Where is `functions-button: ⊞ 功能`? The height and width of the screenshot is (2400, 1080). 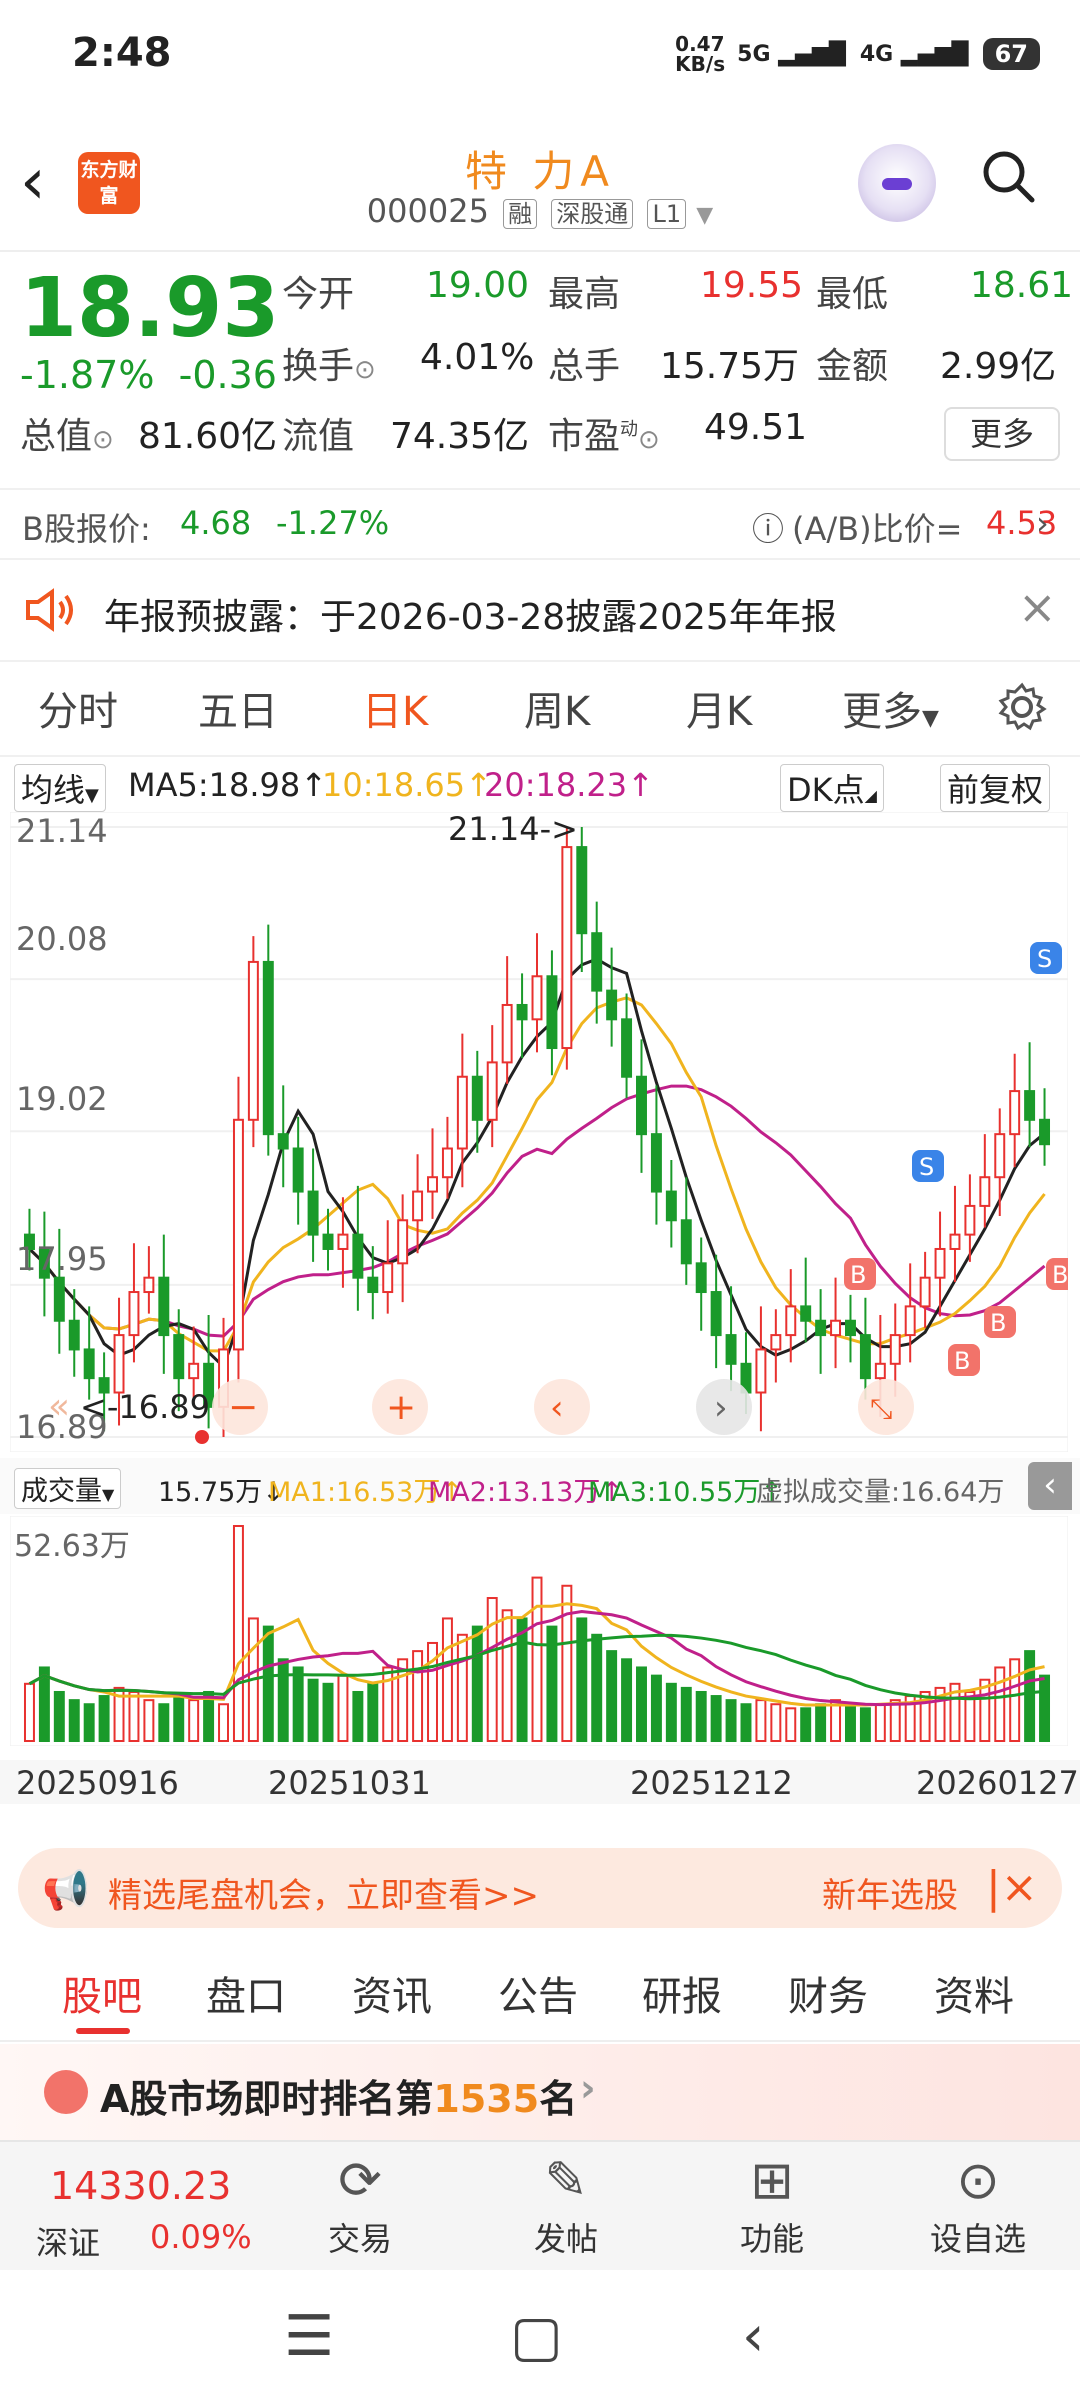 functions-button: ⊞ 功能 is located at coordinates (772, 2204).